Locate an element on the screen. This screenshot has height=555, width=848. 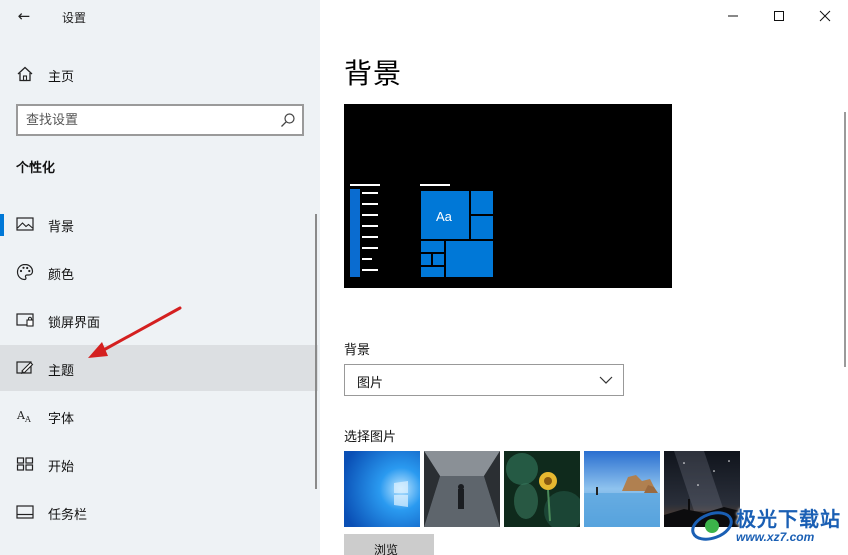
sidebar-item-label: 颜色 is located at coordinates (61, 275).